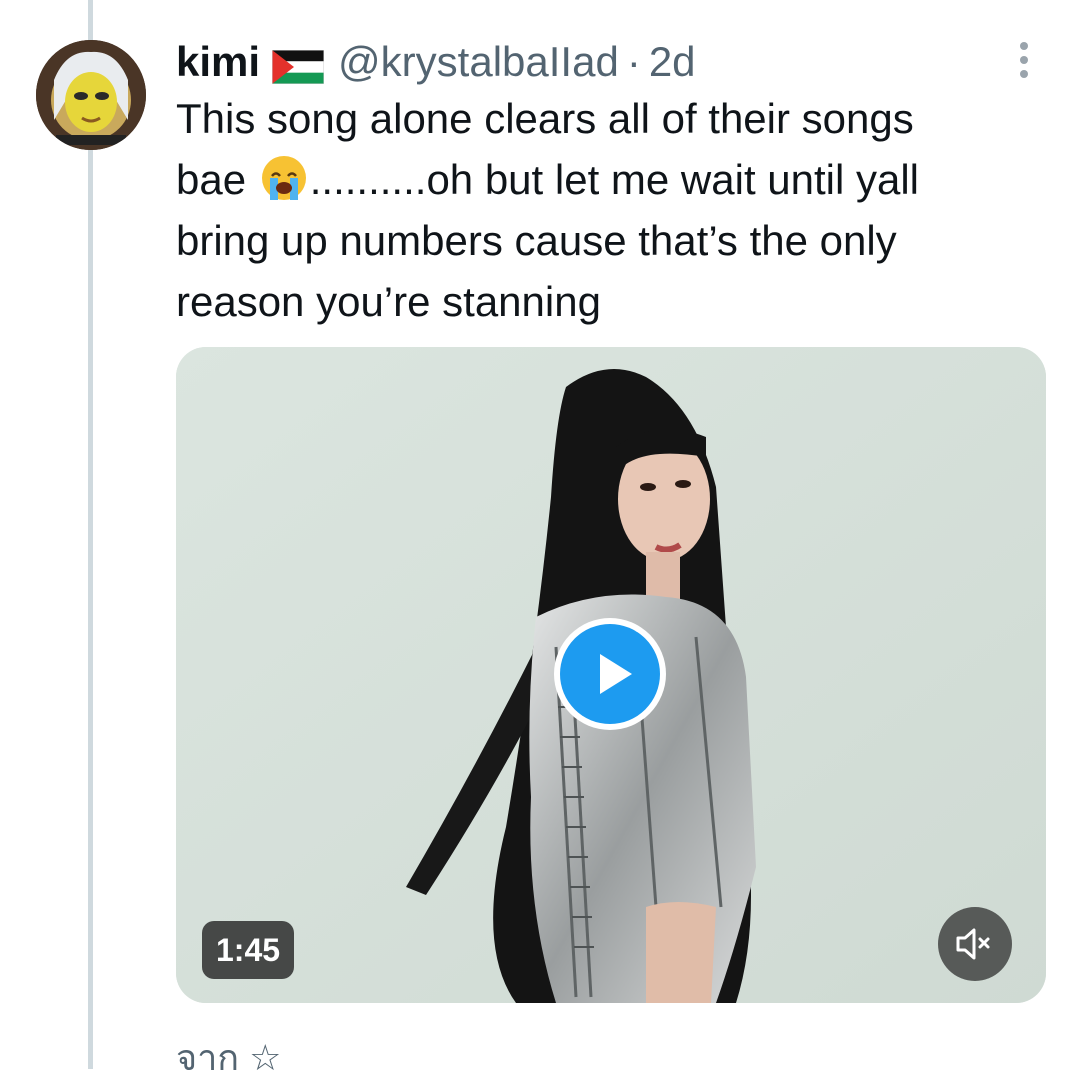  Describe the element at coordinates (248, 950) in the screenshot. I see `video-duration-badge: 1:45` at that location.